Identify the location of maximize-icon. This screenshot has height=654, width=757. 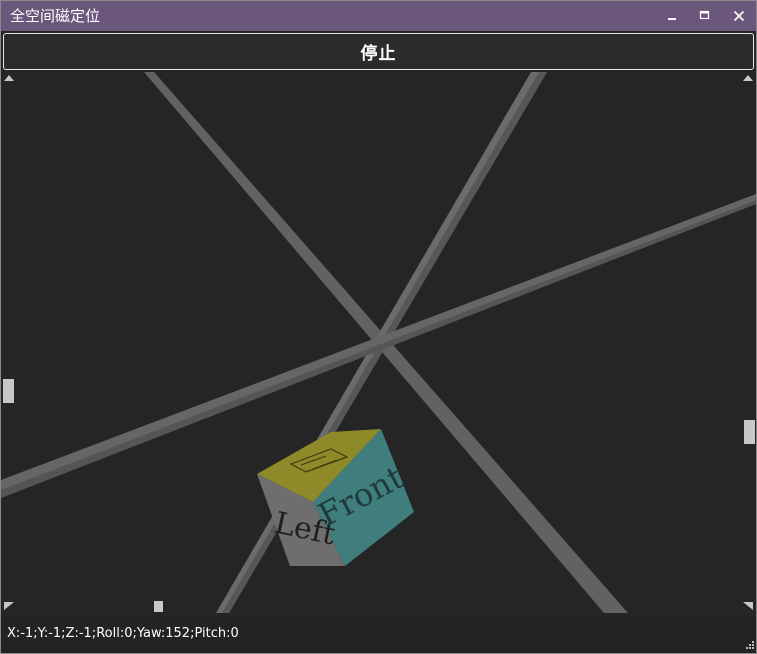
(704, 15).